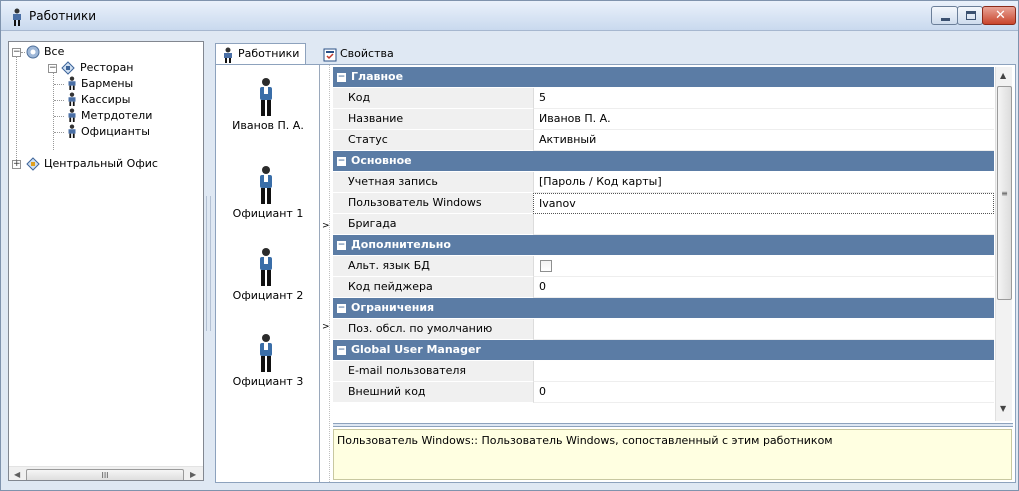 This screenshot has height=491, width=1019. Describe the element at coordinates (54, 51) in the screenshot. I see `tree-label-all: Все` at that location.